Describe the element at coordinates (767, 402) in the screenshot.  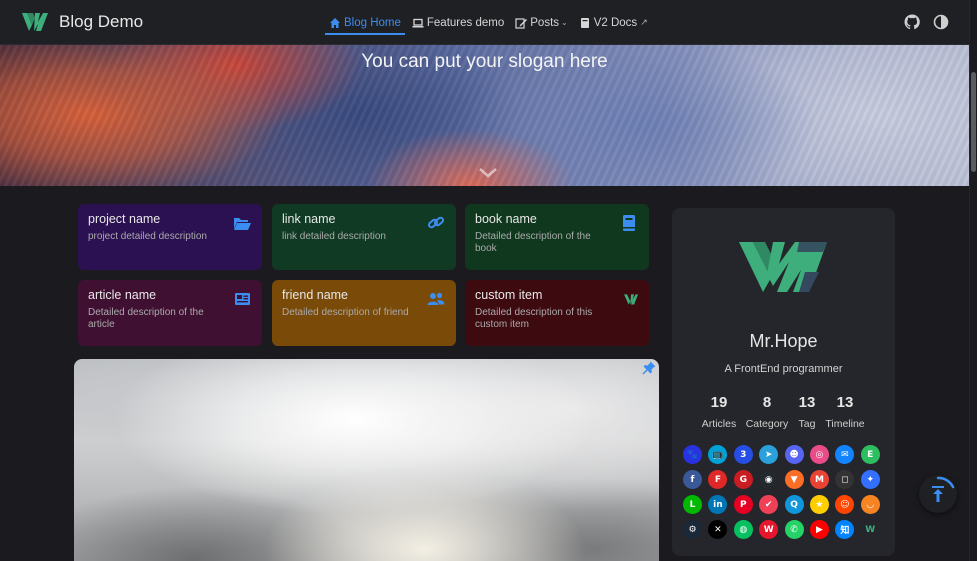
I see `stat-number: 8` at that location.